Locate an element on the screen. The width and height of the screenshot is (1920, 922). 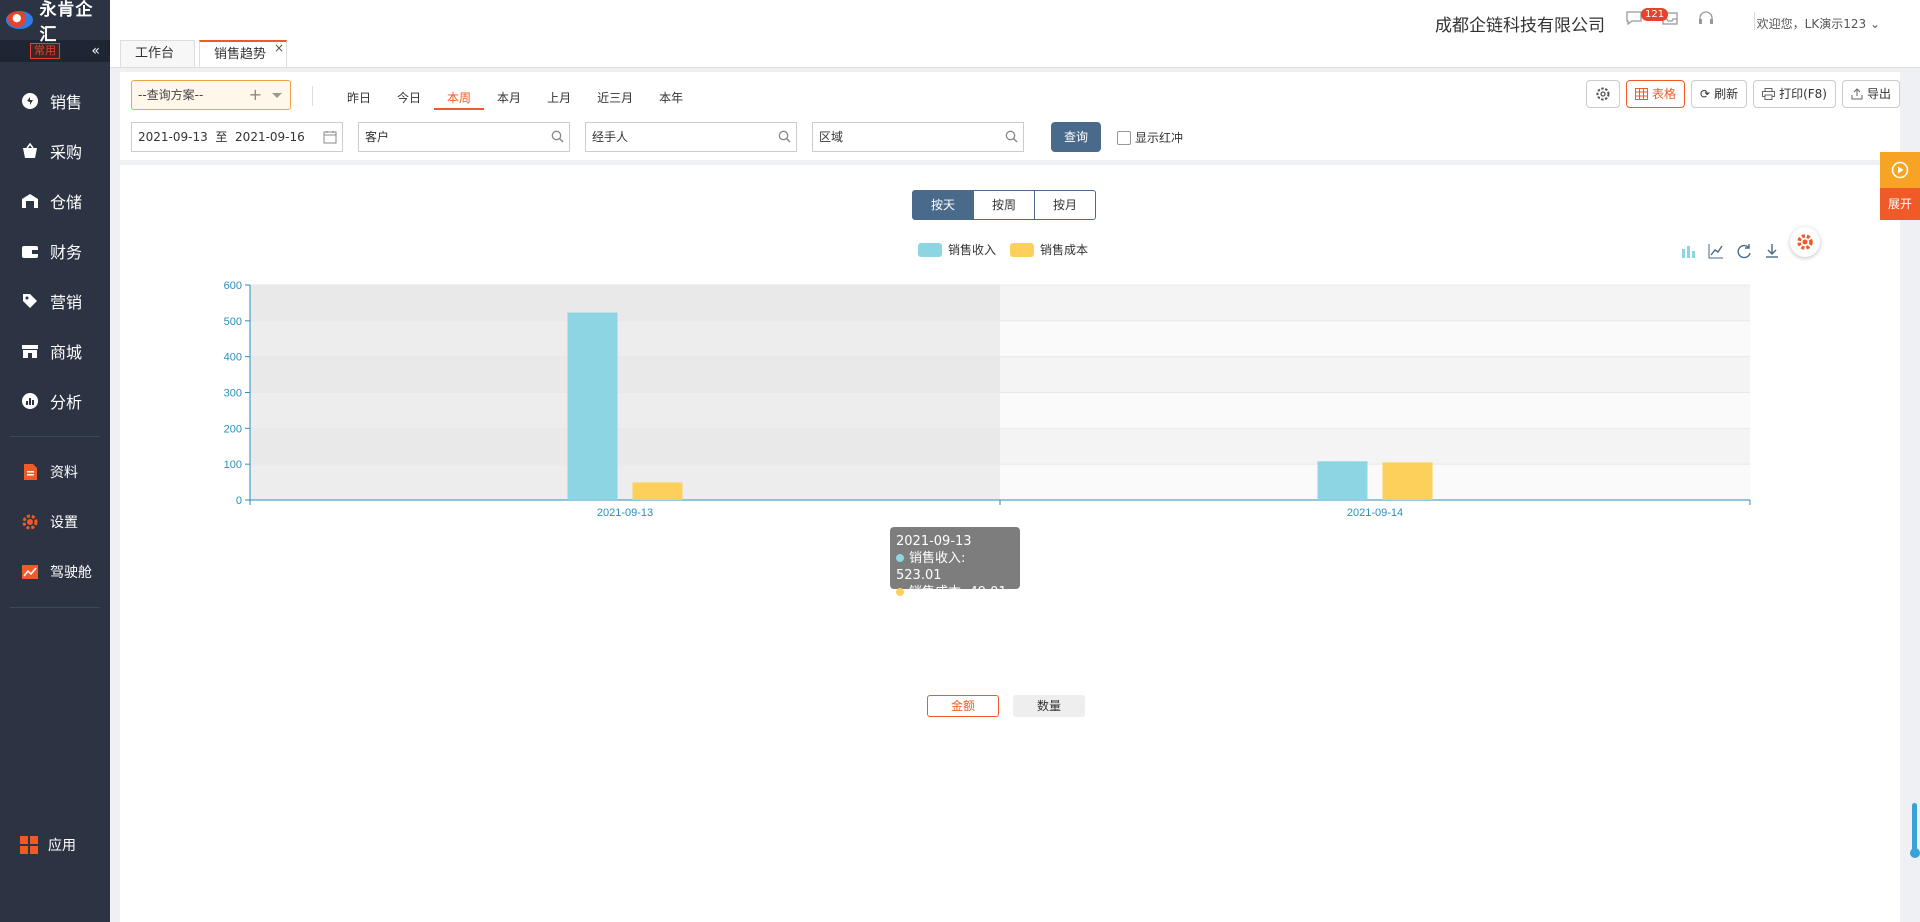
sidebar-item-apps: 应用 is located at coordinates (55, 845).